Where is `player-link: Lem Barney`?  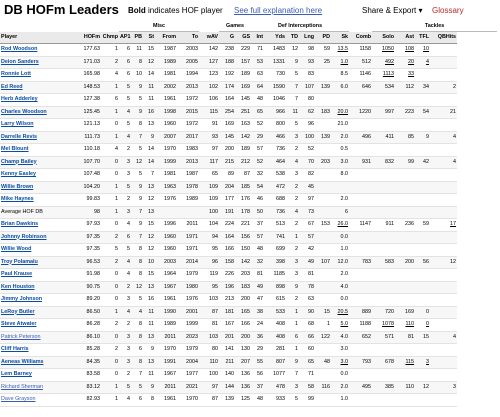
player-link: Lem Barney is located at coordinates (16, 374).